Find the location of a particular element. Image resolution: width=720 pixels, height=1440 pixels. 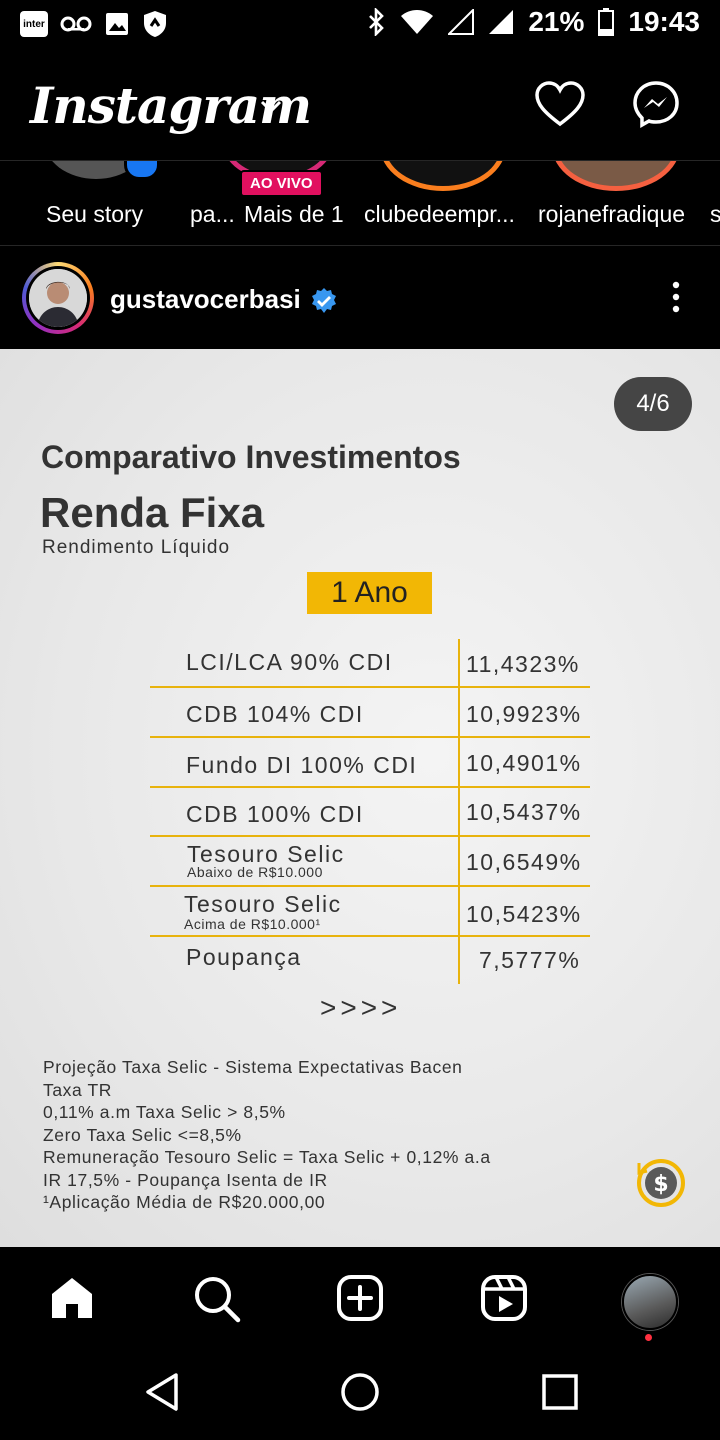

home-icon is located at coordinates (72, 1298).